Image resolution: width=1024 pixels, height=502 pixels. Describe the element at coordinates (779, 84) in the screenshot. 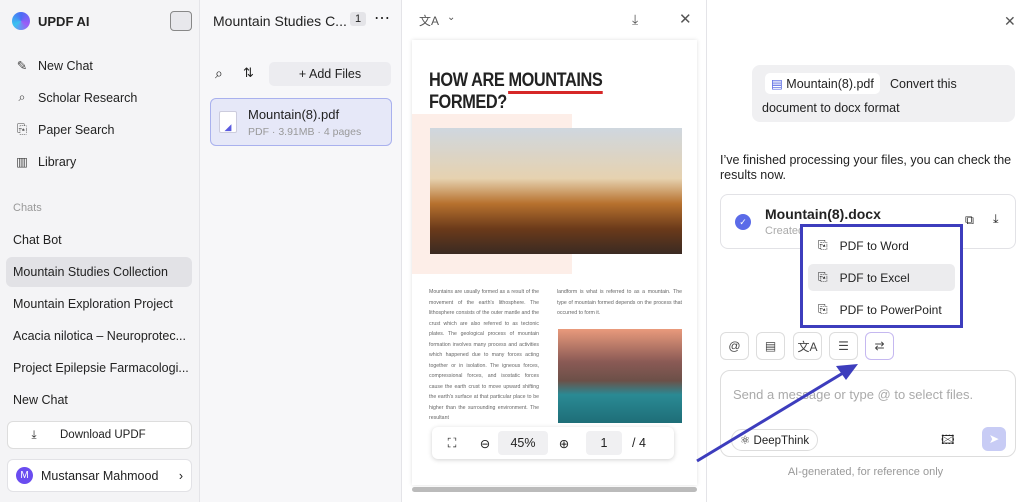

I see `pdf-file-icon: ▤` at that location.